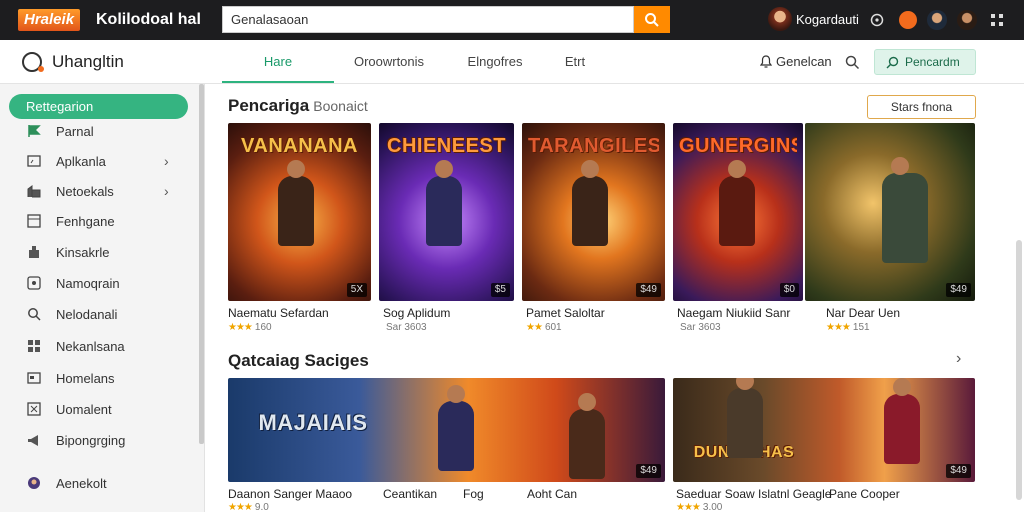  What do you see at coordinates (405, 327) in the screenshot?
I see `game-meta: Sar 3603` at bounding box center [405, 327].